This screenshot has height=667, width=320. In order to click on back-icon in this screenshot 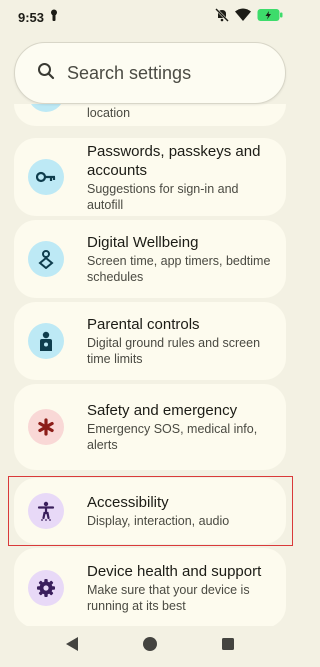, I will do `click(72, 646)`.